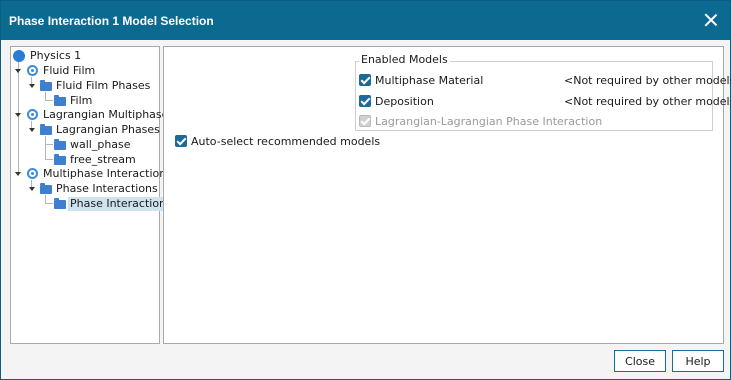 This screenshot has height=380, width=731. What do you see at coordinates (365, 20) in the screenshot?
I see `title-bar: Phase Interaction 1 Model Selection` at bounding box center [365, 20].